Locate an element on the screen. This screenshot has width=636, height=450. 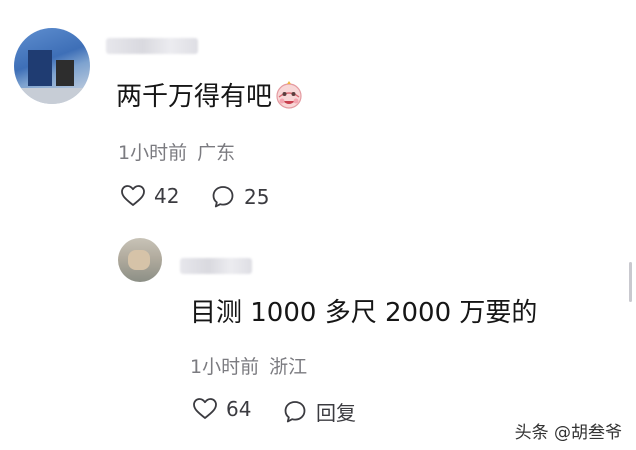
reply-like-count: 64 is located at coordinates (239, 409).